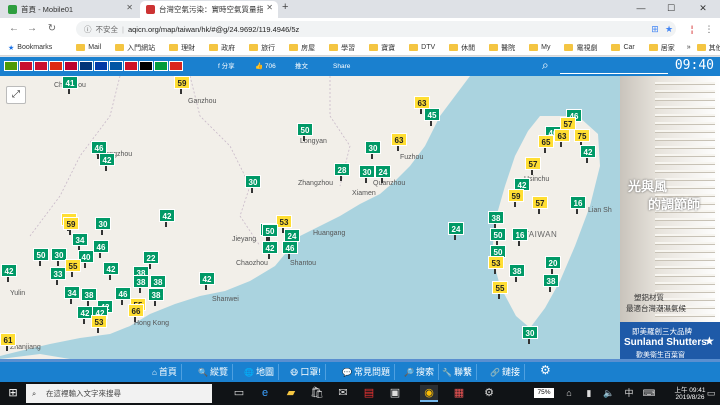  What do you see at coordinates (70, 85) in the screenshot?
I see `aqi-station-marker: 41` at bounding box center [70, 85].